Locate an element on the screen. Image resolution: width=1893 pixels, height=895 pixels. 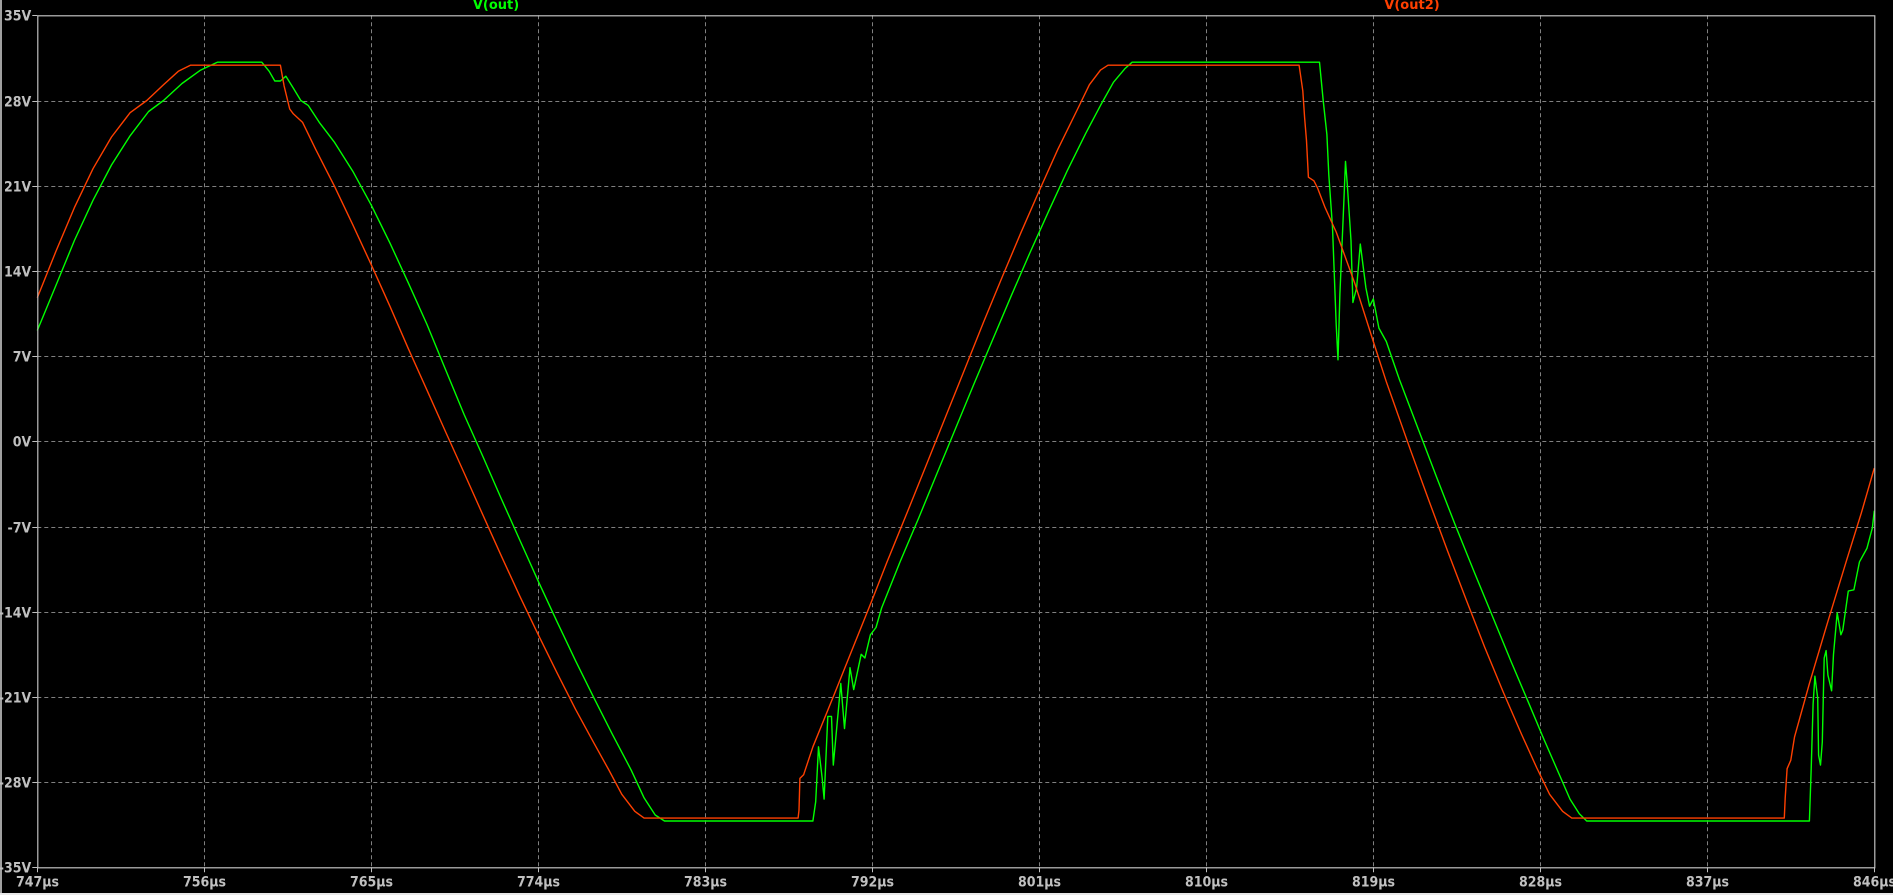
y-tick-label: 14V is located at coordinates (18, 273).